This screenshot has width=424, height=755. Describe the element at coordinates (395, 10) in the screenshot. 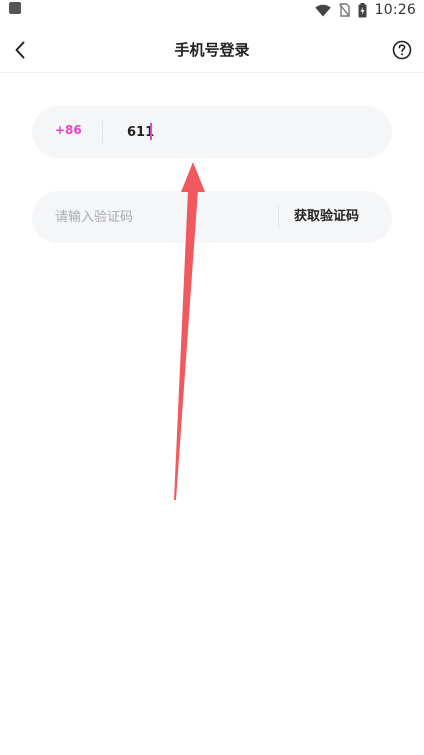

I see `status-time: 10:26` at that location.